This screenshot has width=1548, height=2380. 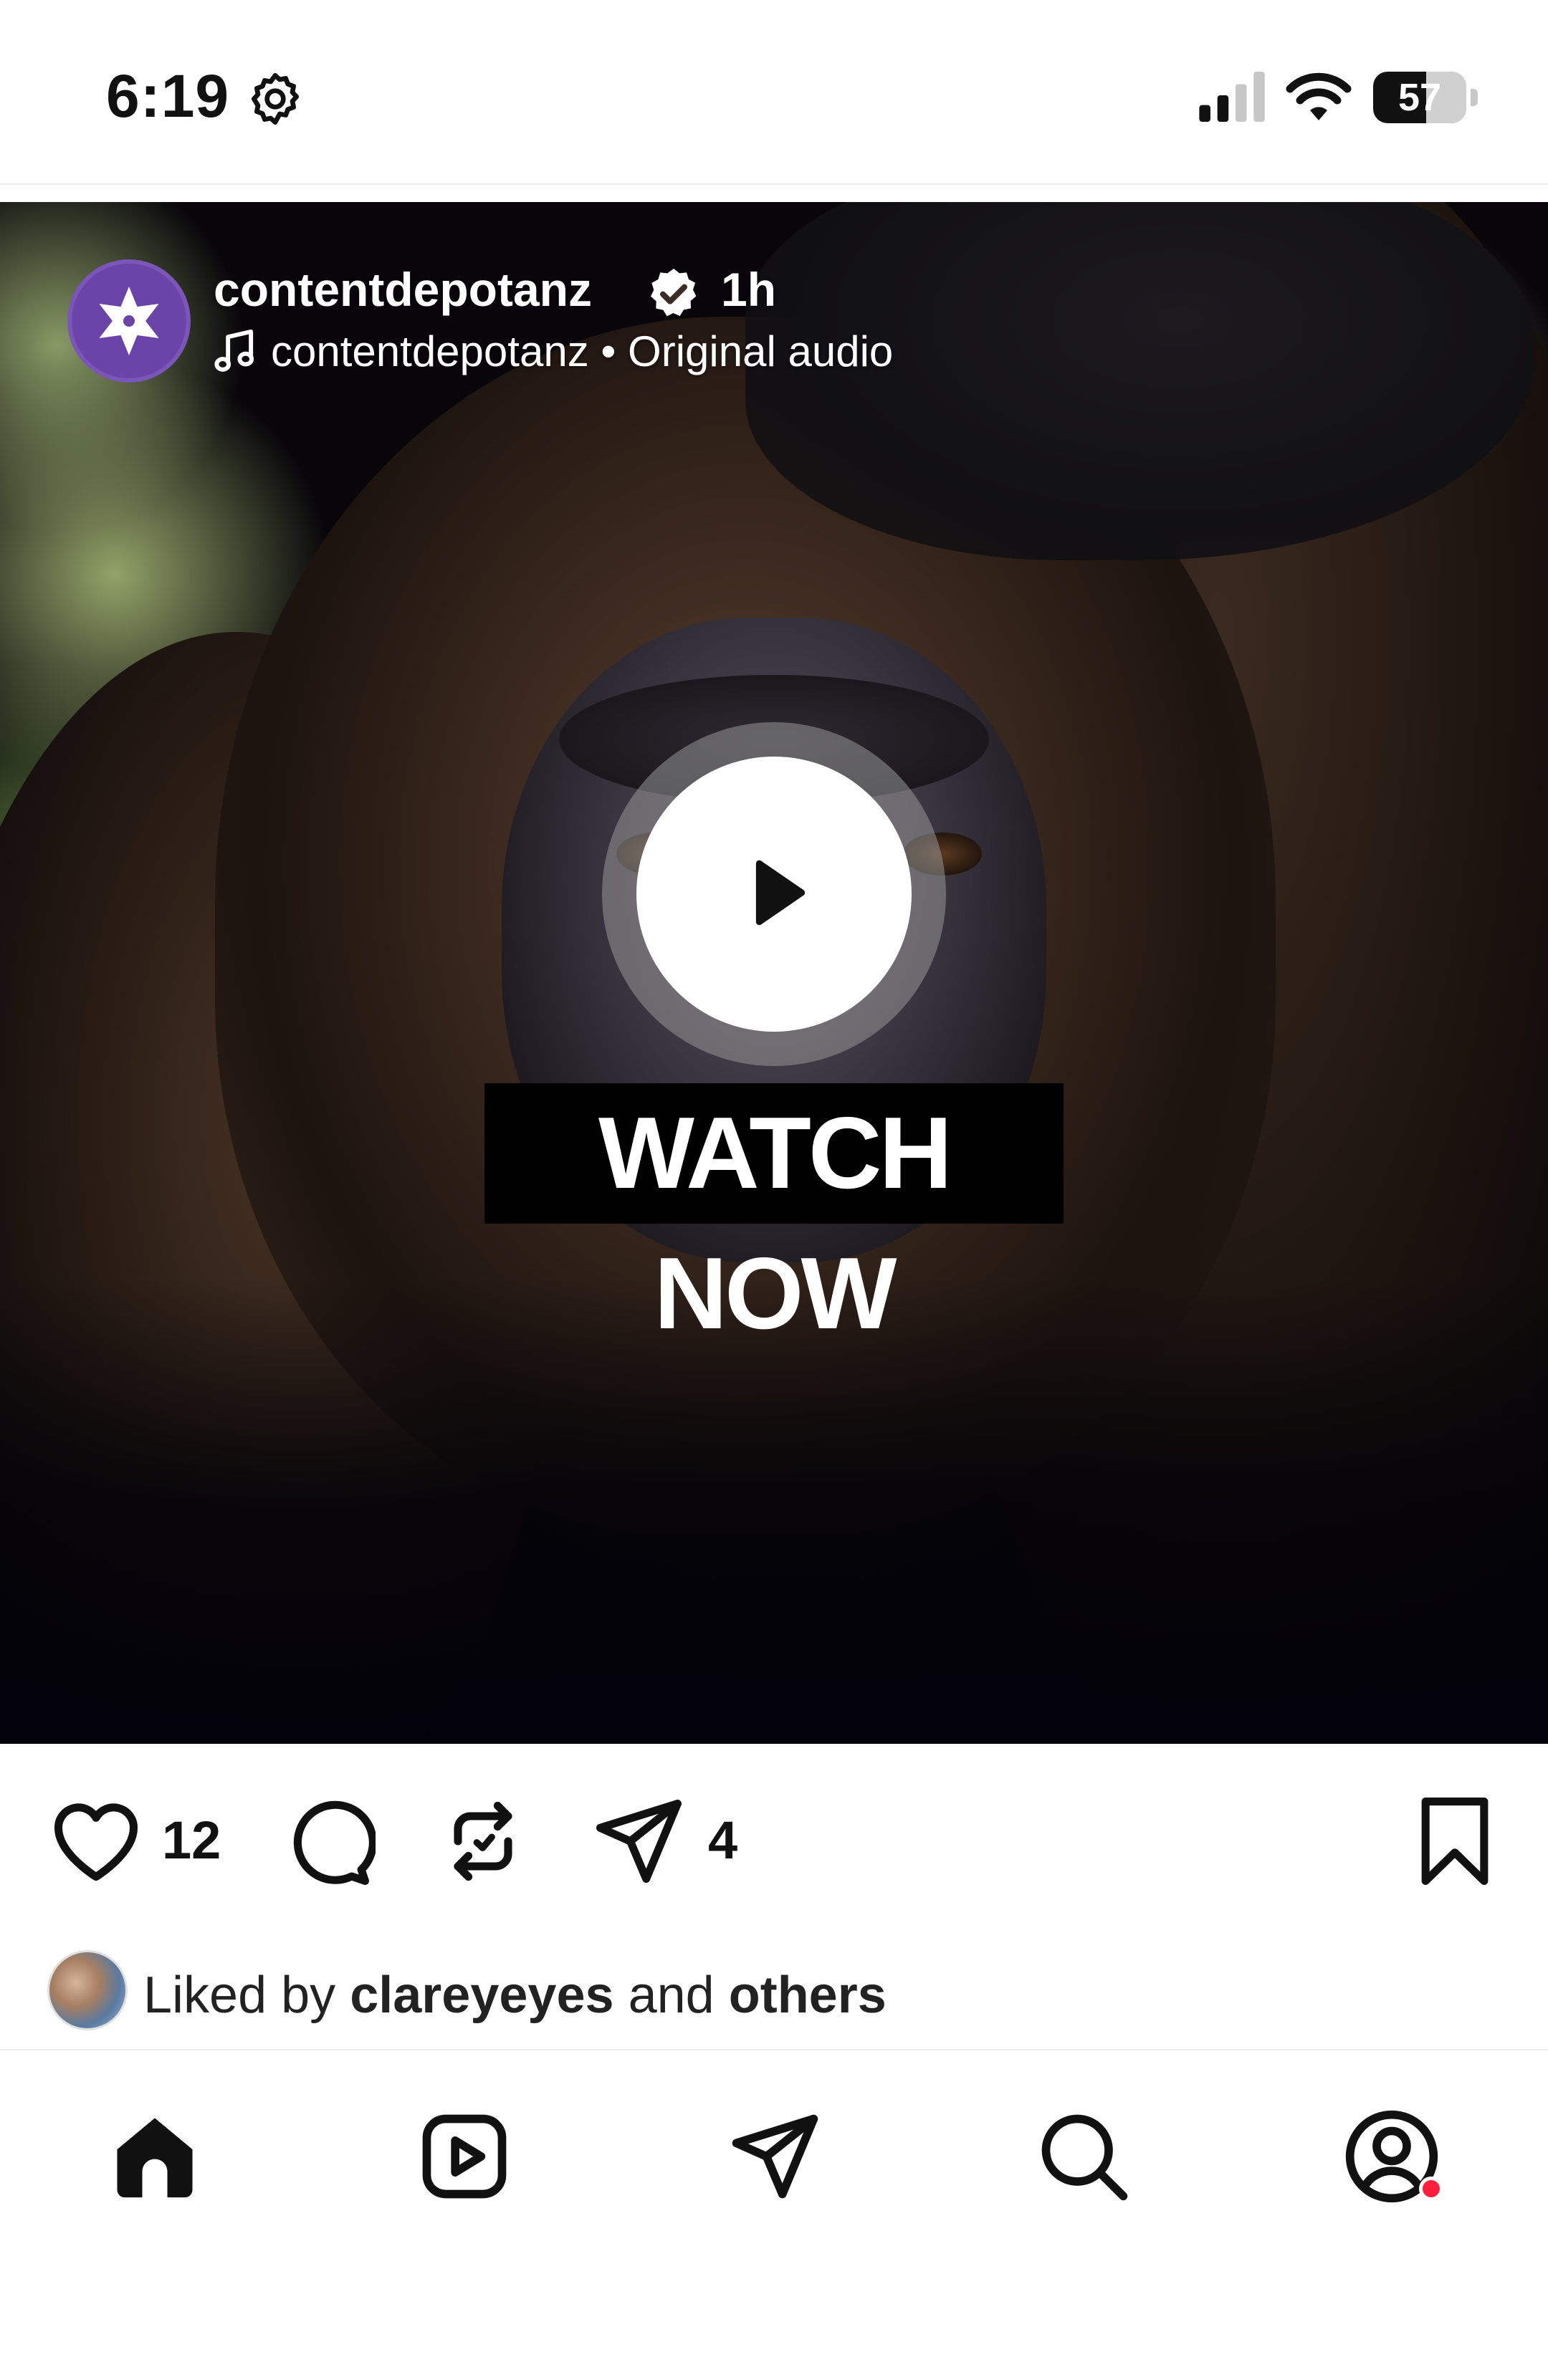 What do you see at coordinates (403, 289) in the screenshot?
I see `author-username: contentdepotanz` at bounding box center [403, 289].